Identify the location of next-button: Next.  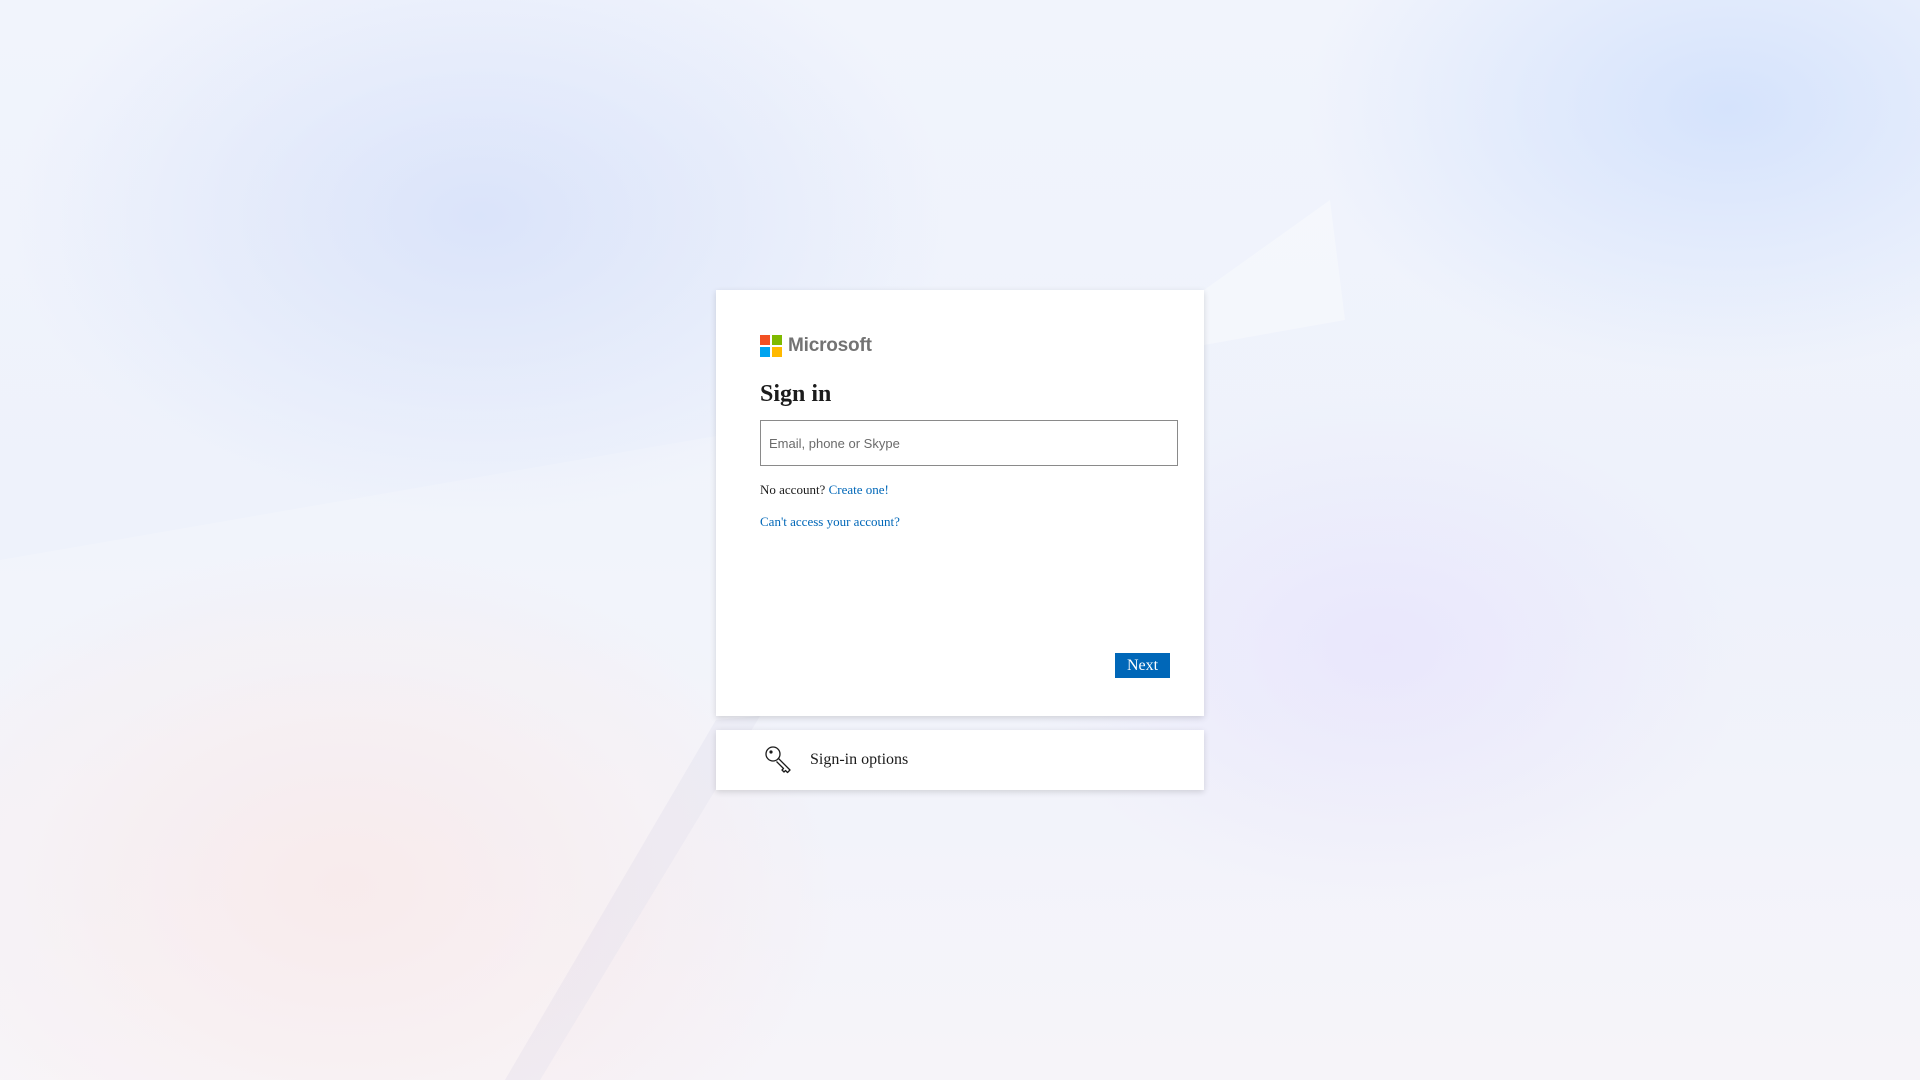
(1142, 665).